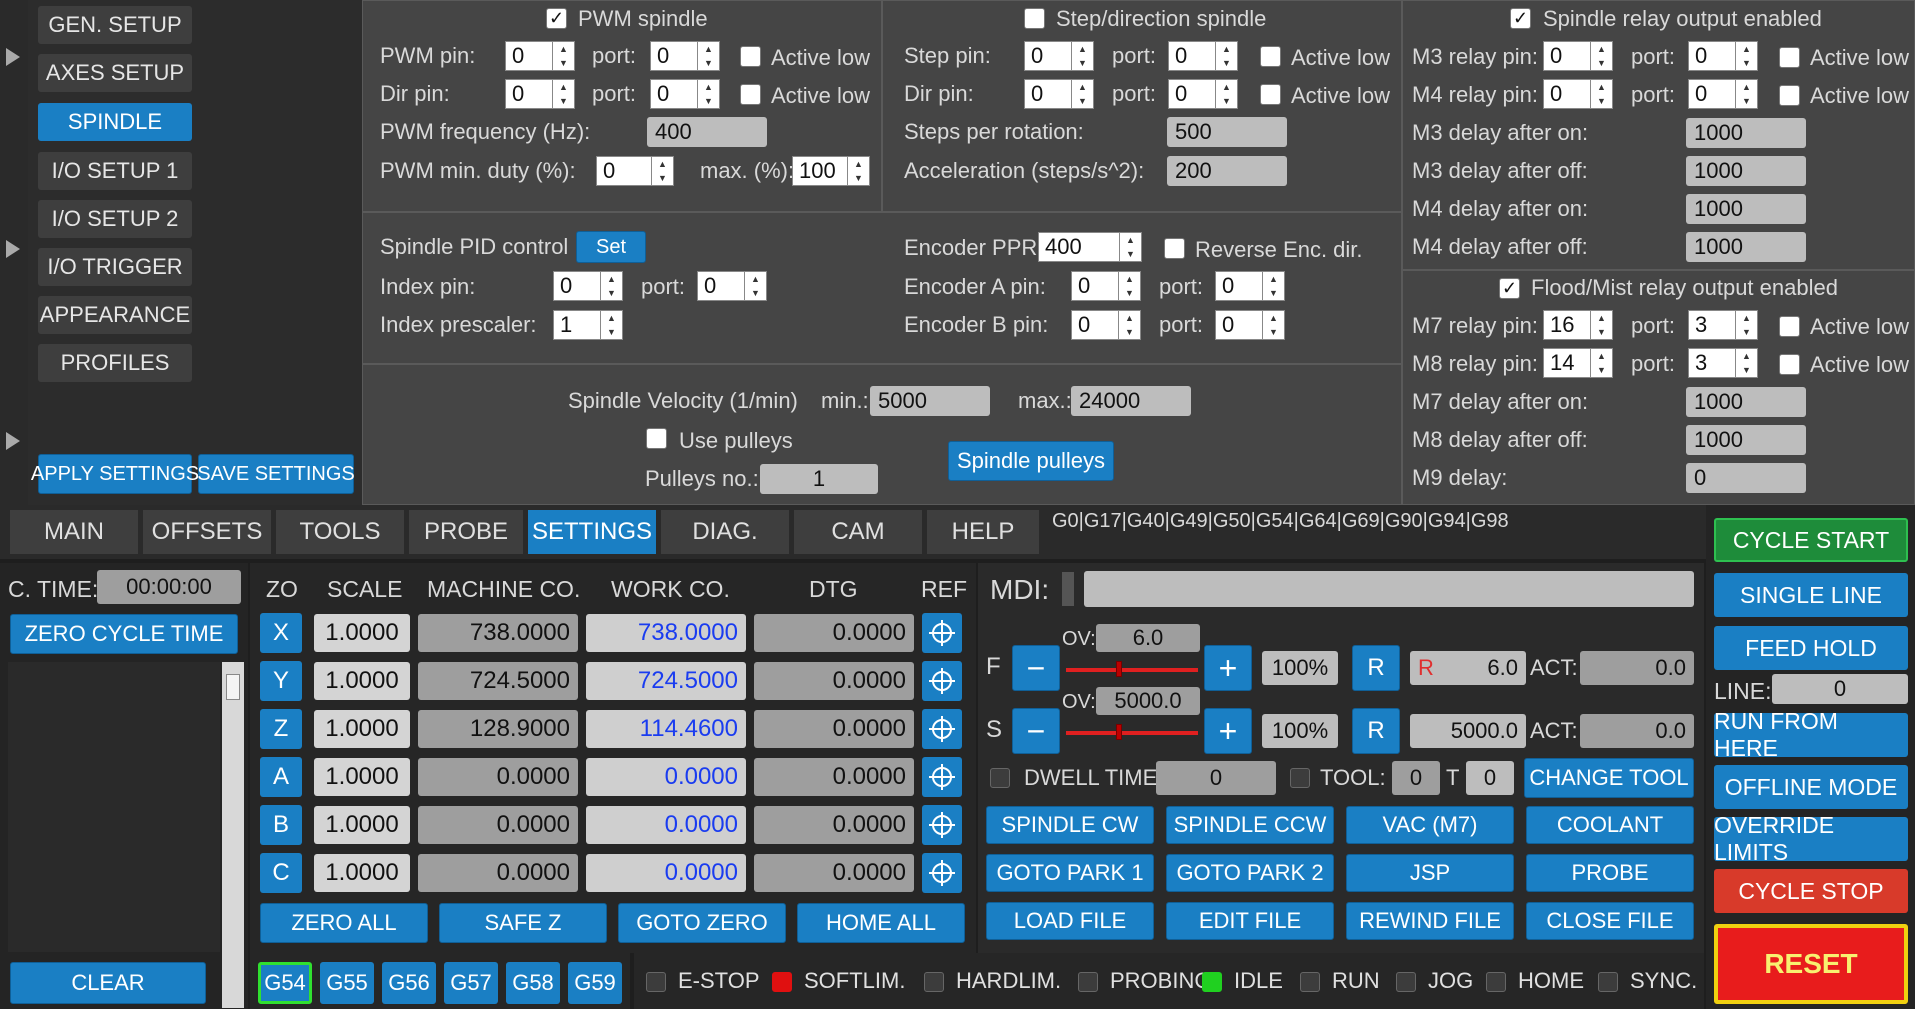 The width and height of the screenshot is (1915, 1009). Describe the element at coordinates (523, 923) in the screenshot. I see `safe-z-button: SAFE Z` at that location.